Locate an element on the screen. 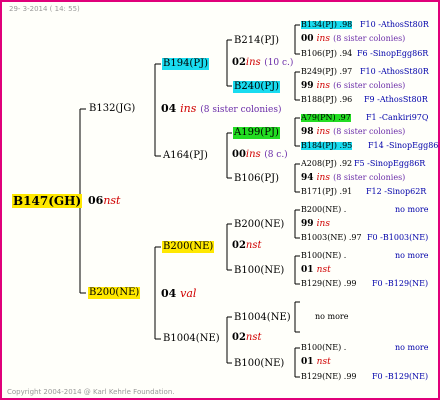  g3-node-6: B100(NE) is located at coordinates (259, 271).